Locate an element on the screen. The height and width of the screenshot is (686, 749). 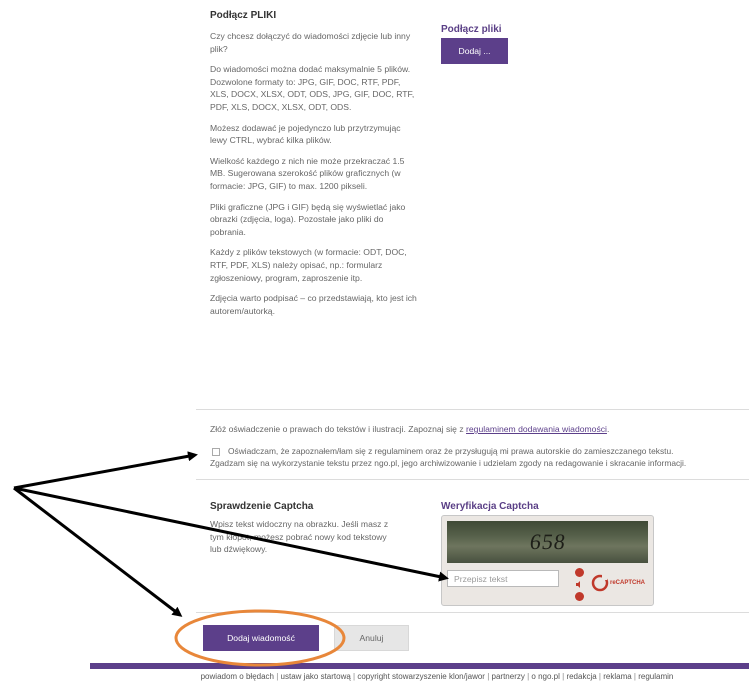
recaptcha-widget: 658 Przepisz tekst reCAPTCHA is located at coordinates (547, 560).